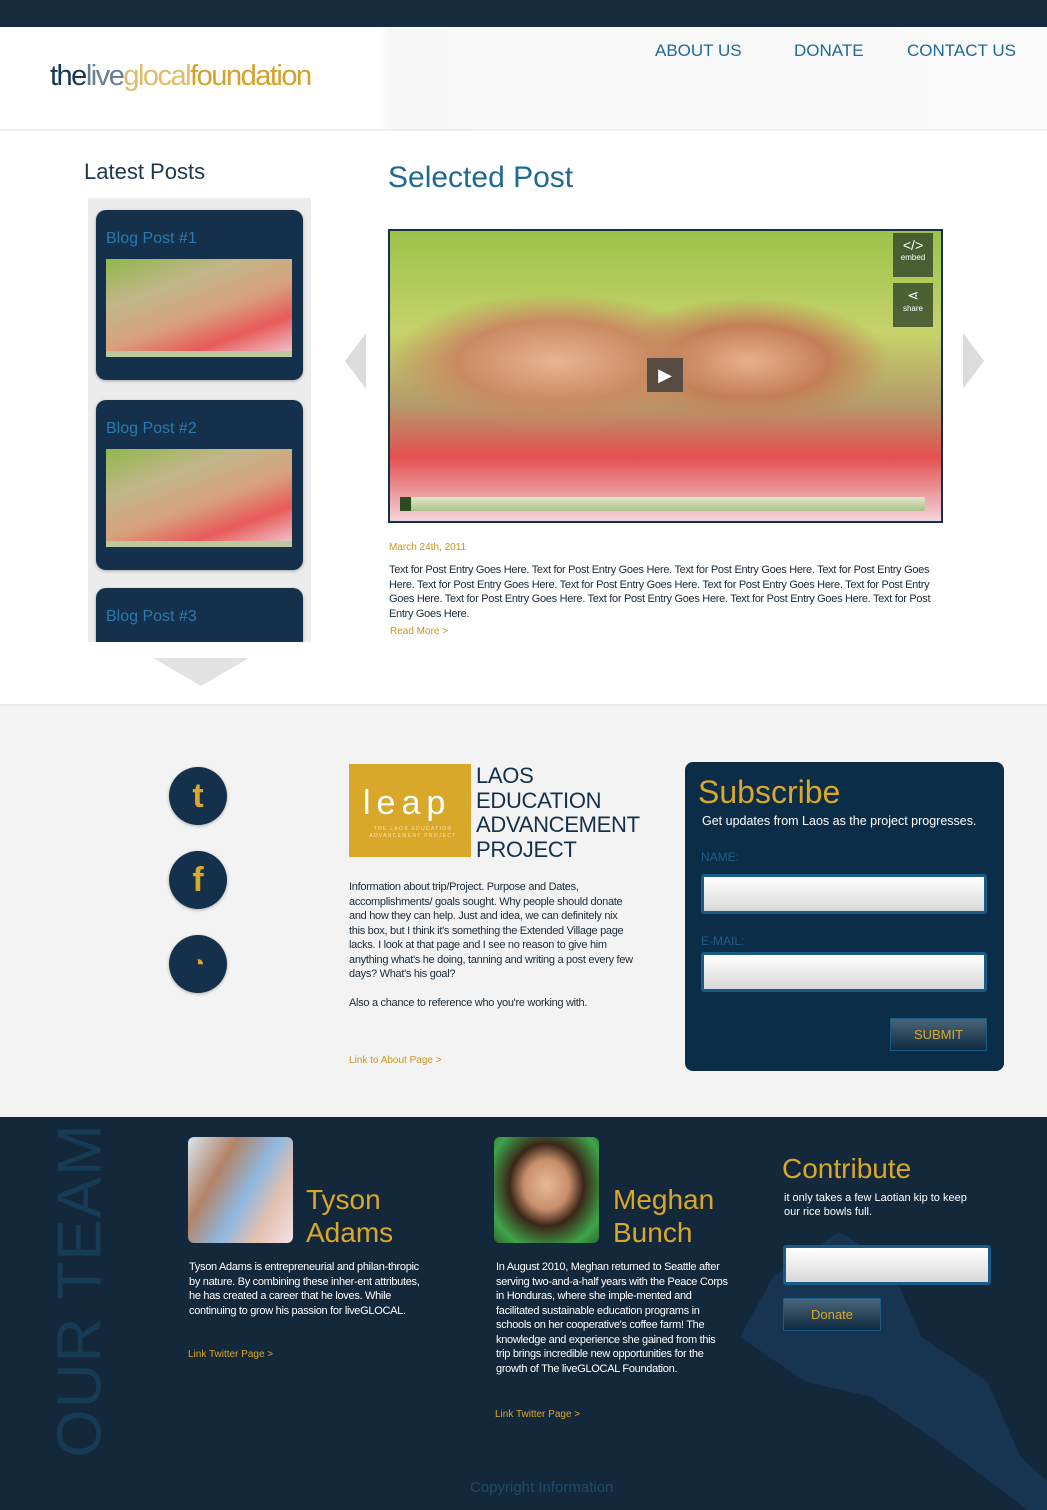  Describe the element at coordinates (105, 76) in the screenshot. I see `logo-part: live` at that location.